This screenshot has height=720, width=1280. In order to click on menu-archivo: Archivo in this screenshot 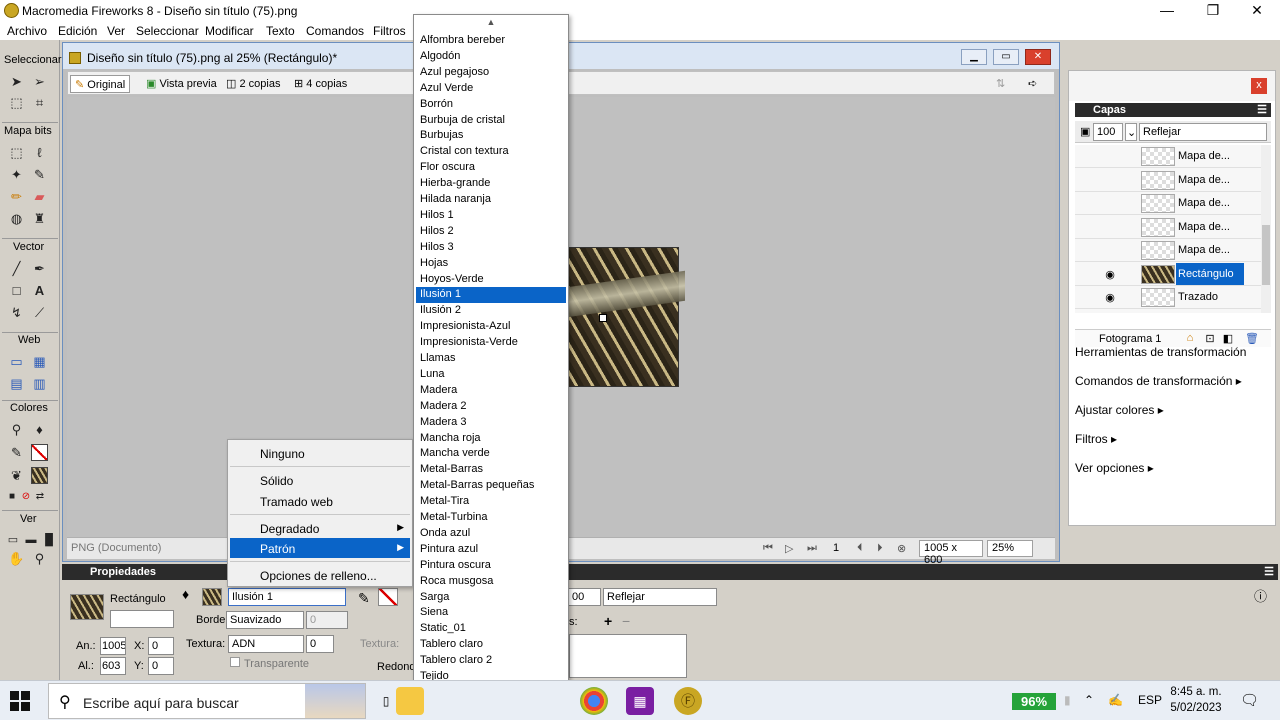, I will do `click(27, 31)`.